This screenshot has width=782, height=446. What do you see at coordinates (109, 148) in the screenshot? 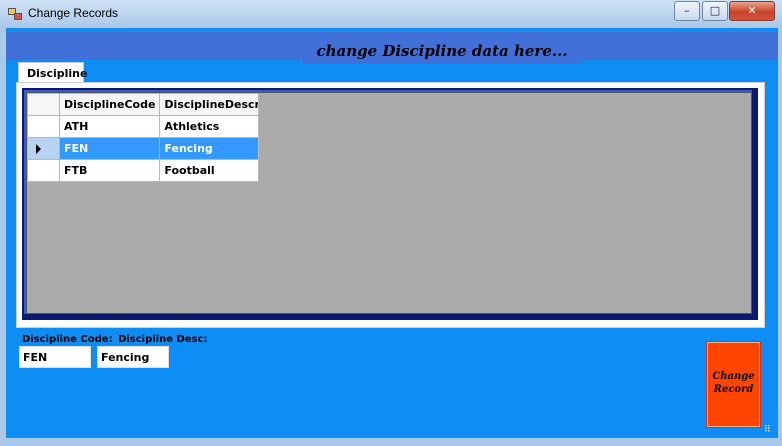
I see `cell-code: FEN` at bounding box center [109, 148].